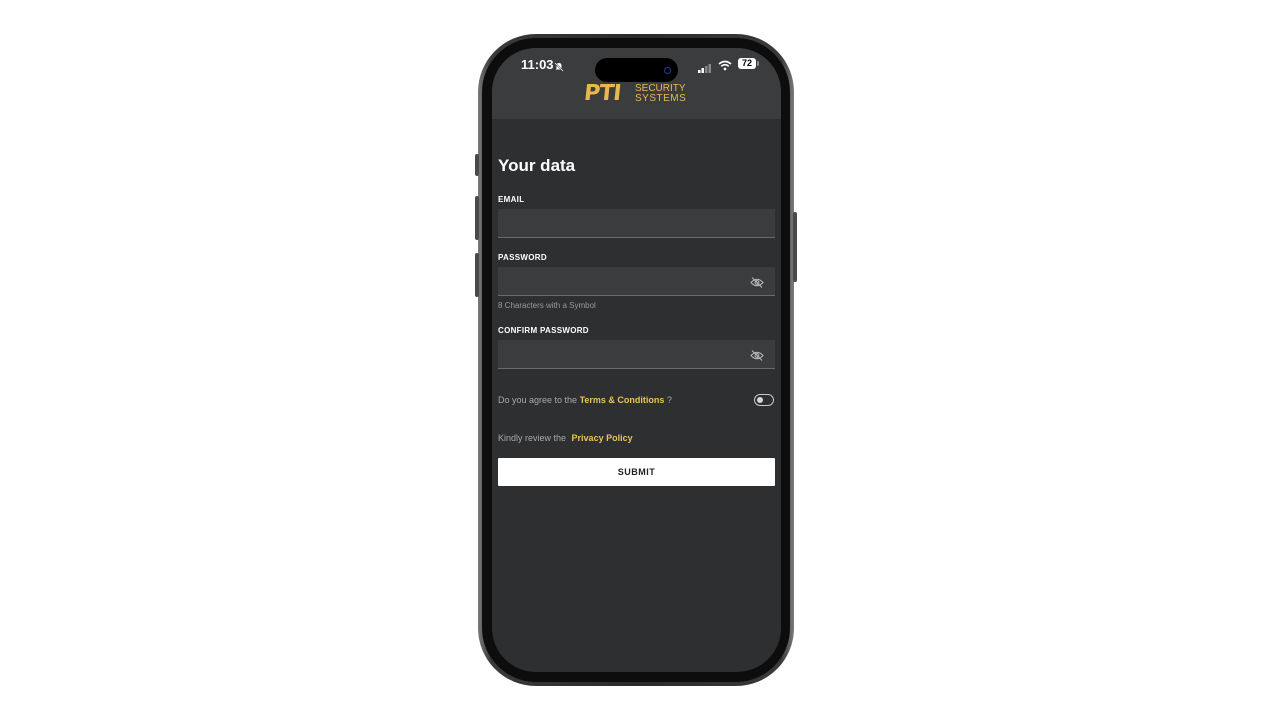  I want to click on password-field-container, so click(636, 281).